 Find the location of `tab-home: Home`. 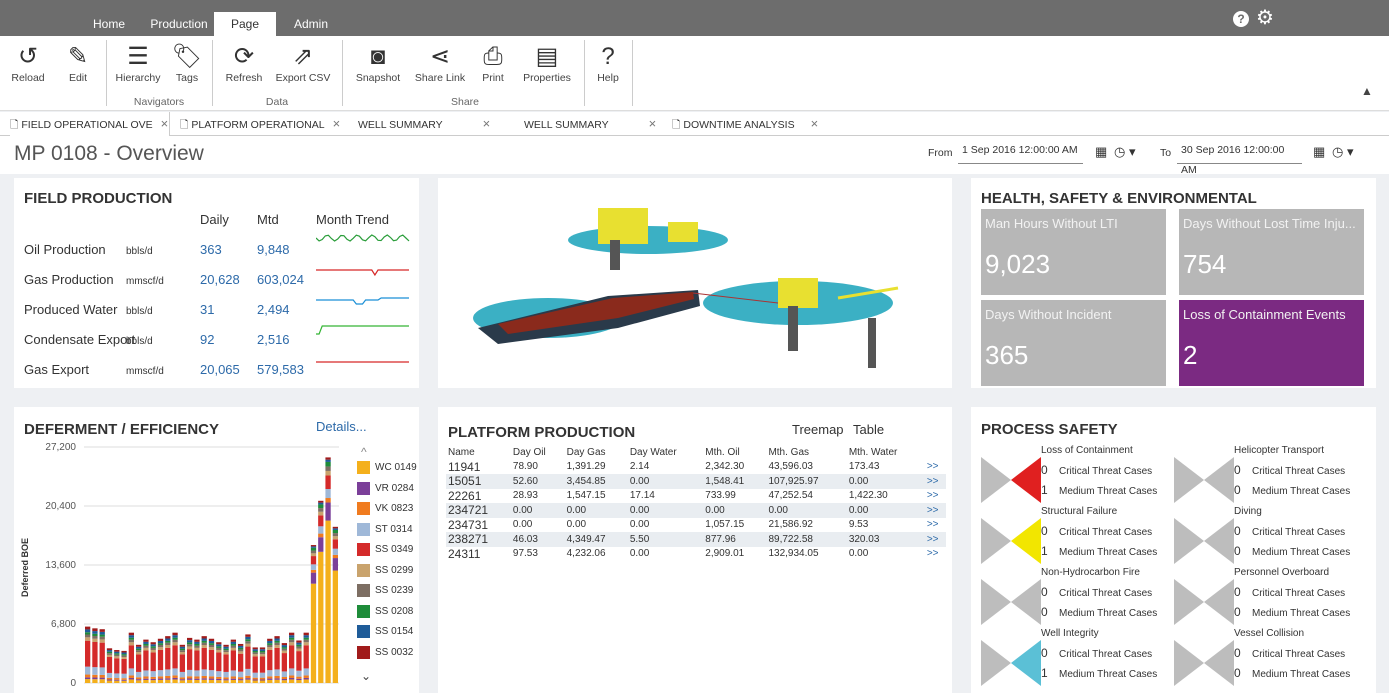

tab-home: Home is located at coordinates (109, 24).